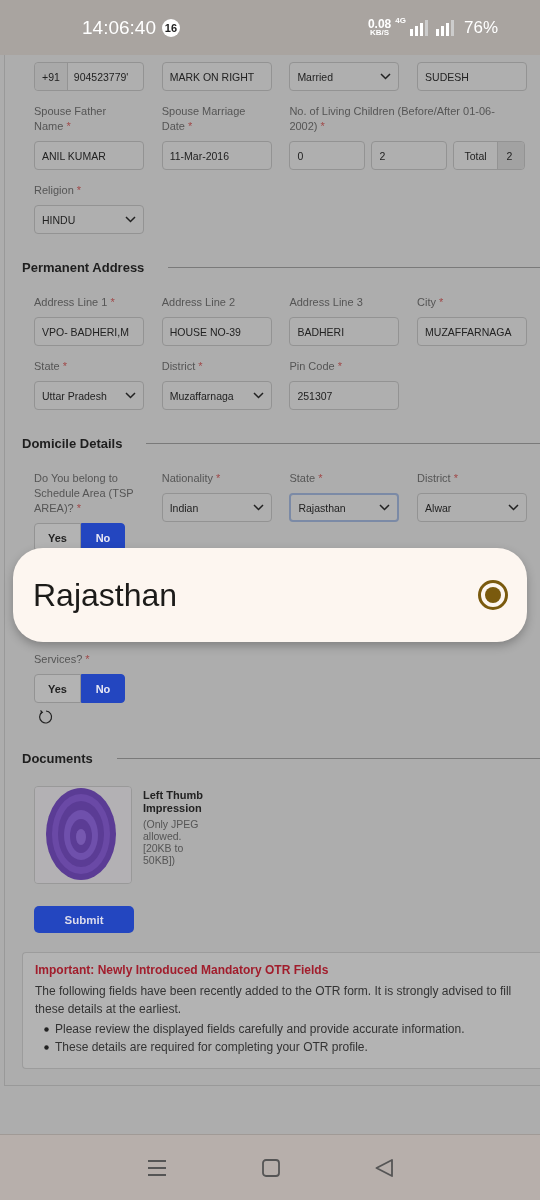 This screenshot has height=1200, width=540. Describe the element at coordinates (105, 595) in the screenshot. I see `option-label: Rajasthan` at that location.